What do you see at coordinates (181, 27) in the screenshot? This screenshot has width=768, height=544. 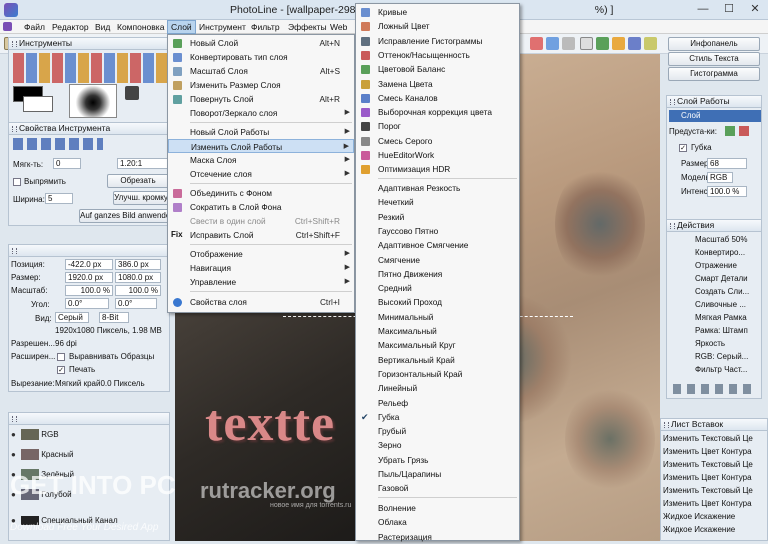 I see `menu-layer: Слой` at bounding box center [181, 27].